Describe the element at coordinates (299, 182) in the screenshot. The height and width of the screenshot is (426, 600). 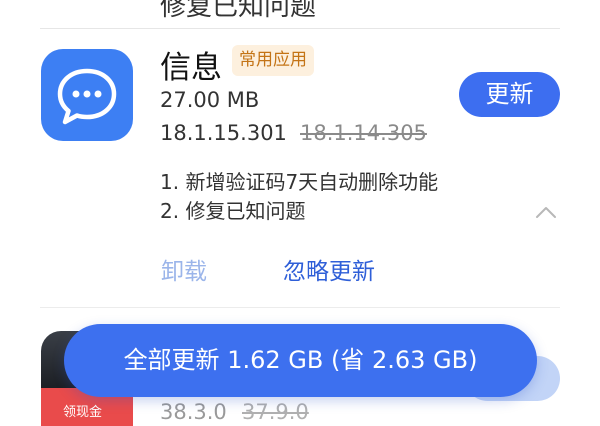
I see `release-note-item: 1. 新增验证码7天自动删除功能` at that location.